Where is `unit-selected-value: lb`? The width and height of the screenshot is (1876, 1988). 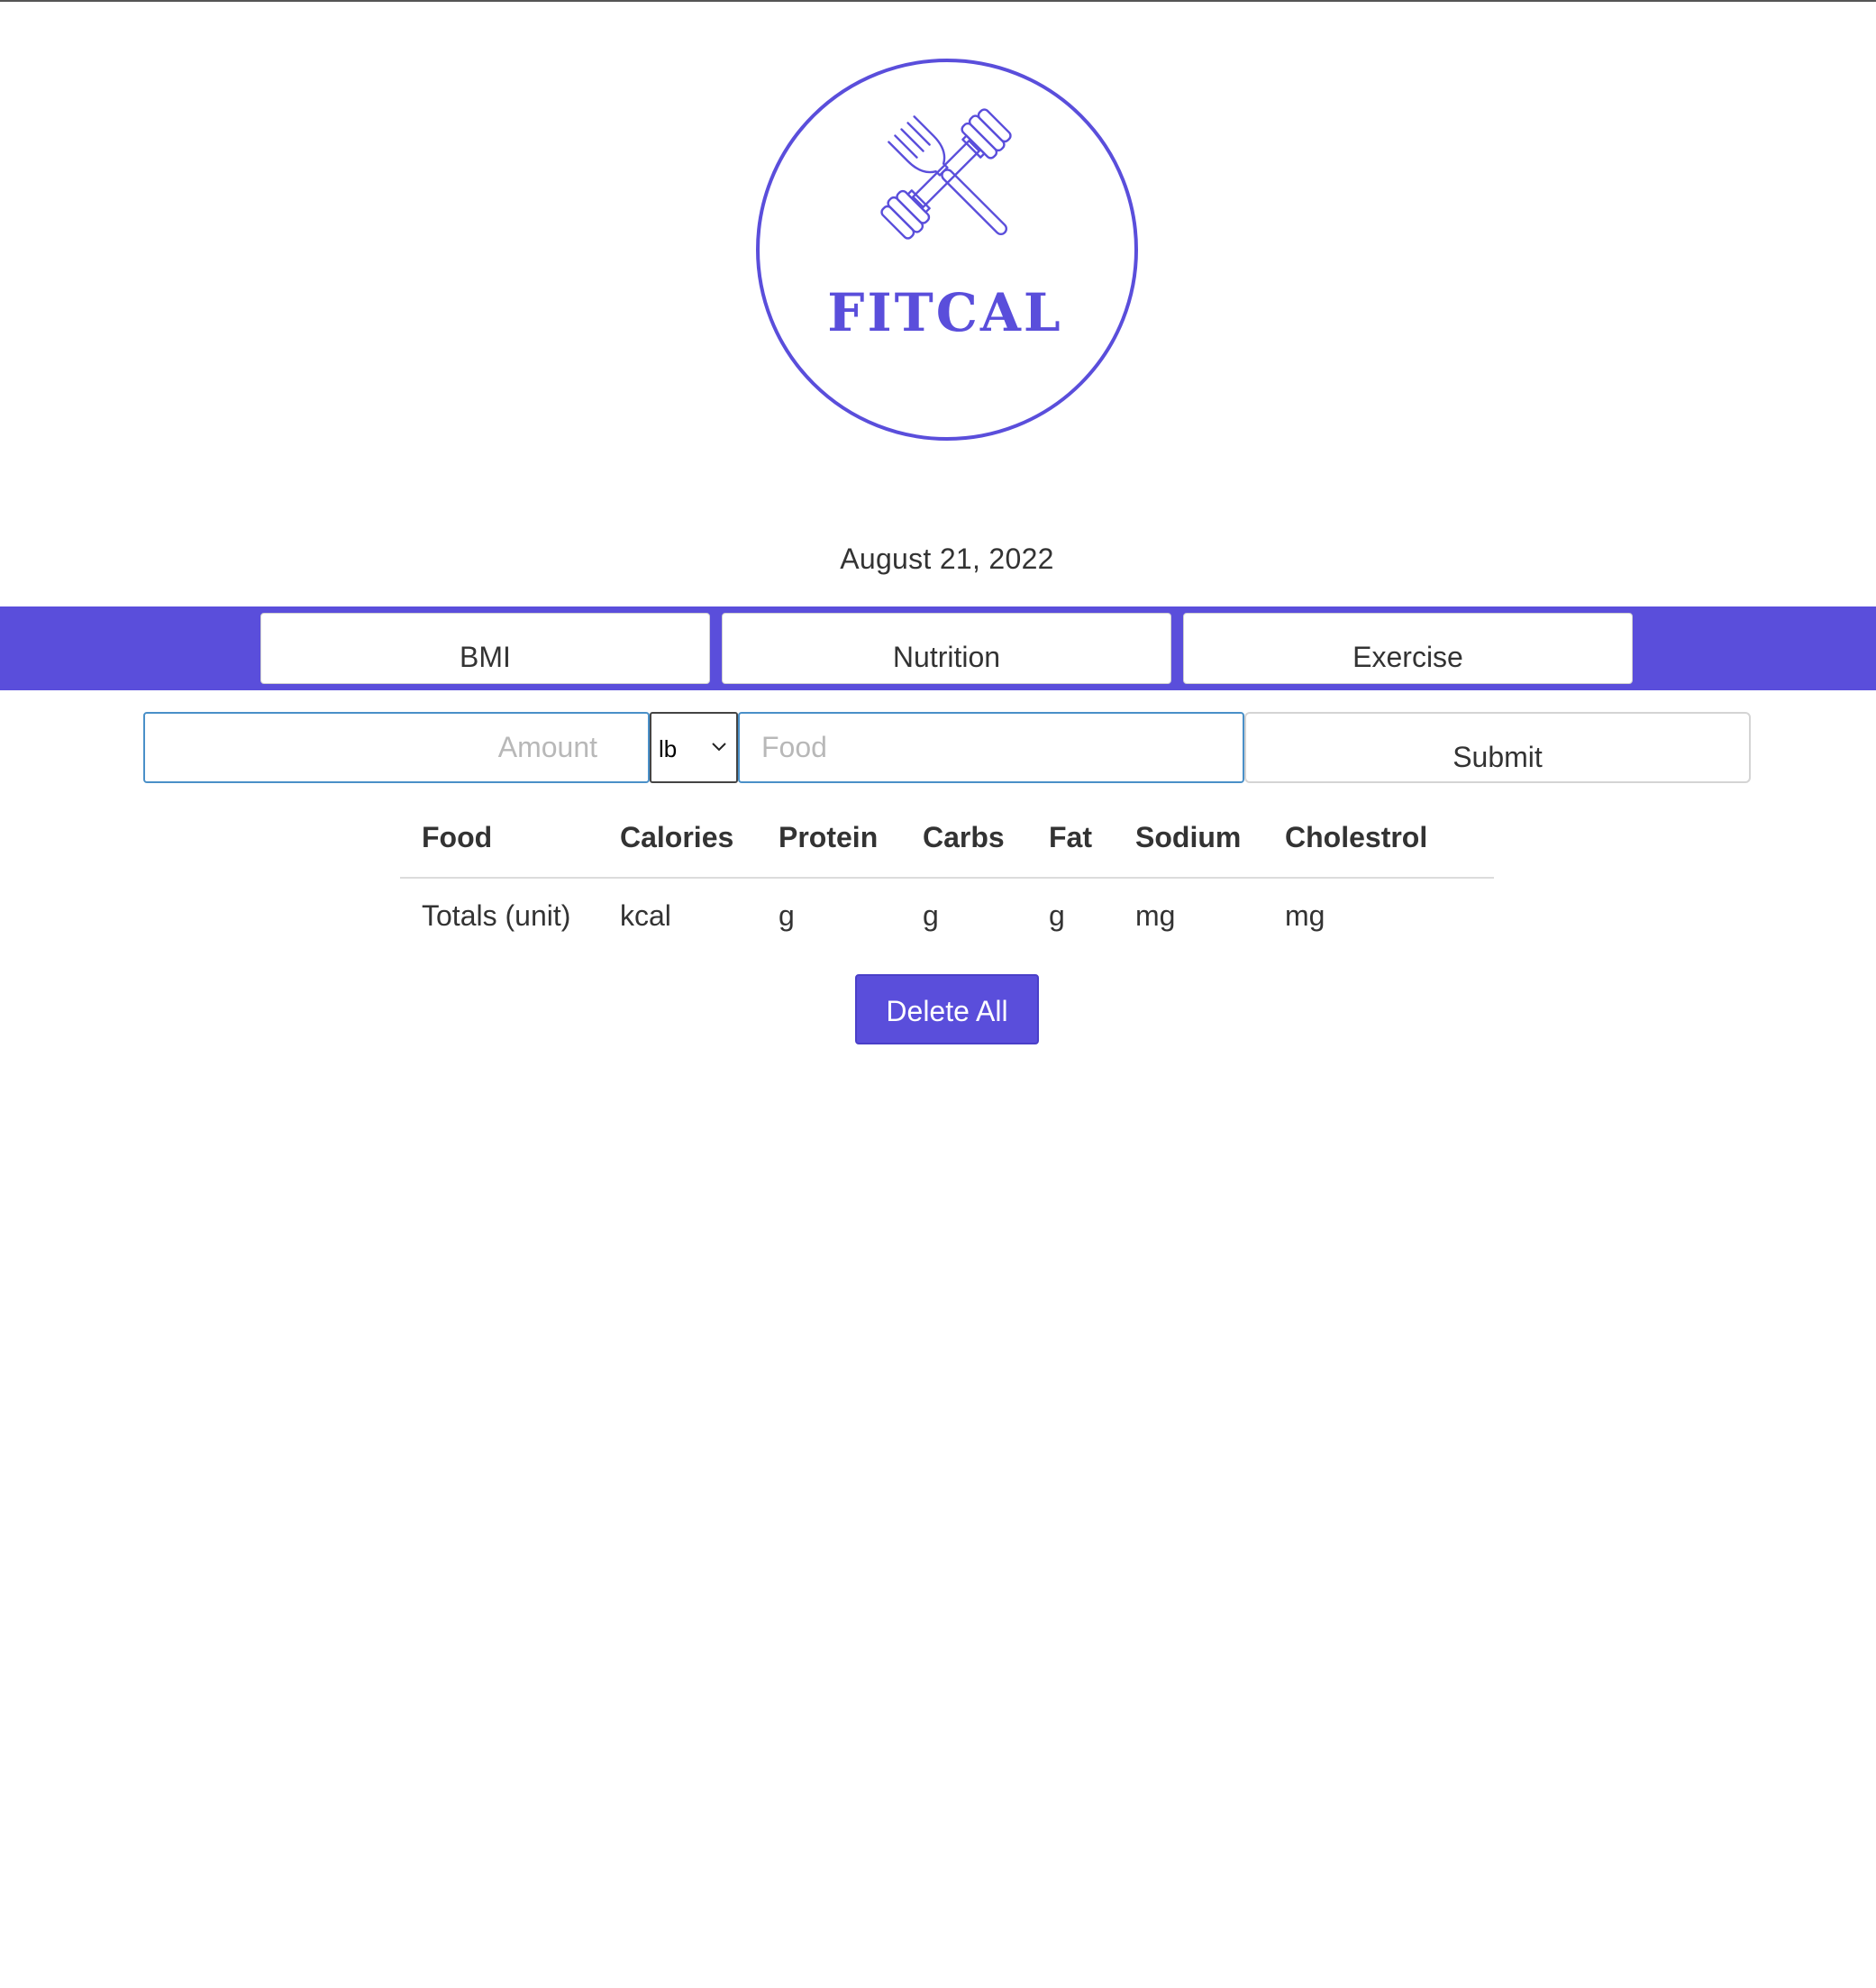
unit-selected-value: lb is located at coordinates (668, 748).